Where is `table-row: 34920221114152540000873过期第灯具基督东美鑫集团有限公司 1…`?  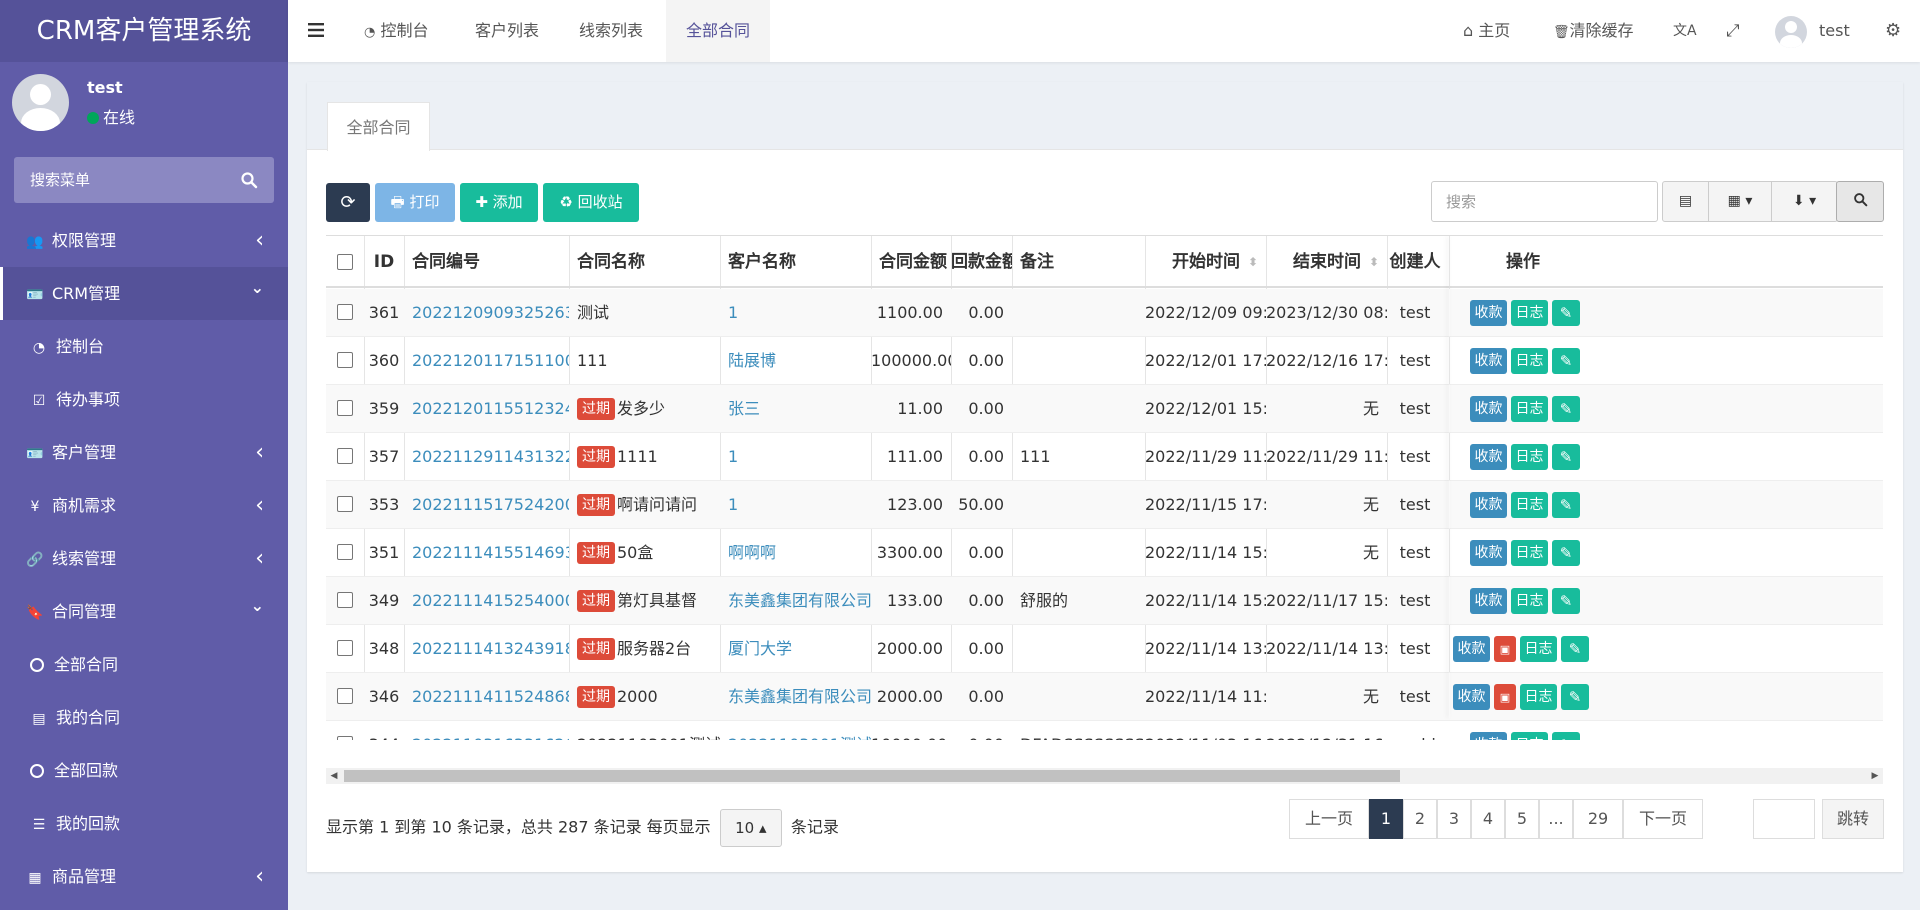 table-row: 34920221114152540000873过期第灯具基督东美鑫集团有限公司 1… is located at coordinates (1104, 601).